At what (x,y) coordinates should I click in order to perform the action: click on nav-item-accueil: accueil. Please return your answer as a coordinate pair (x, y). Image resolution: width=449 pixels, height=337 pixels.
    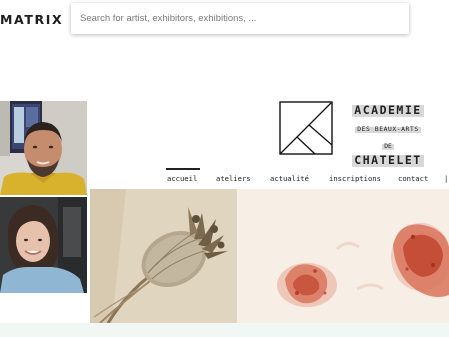
    Looking at the image, I should click on (182, 178).